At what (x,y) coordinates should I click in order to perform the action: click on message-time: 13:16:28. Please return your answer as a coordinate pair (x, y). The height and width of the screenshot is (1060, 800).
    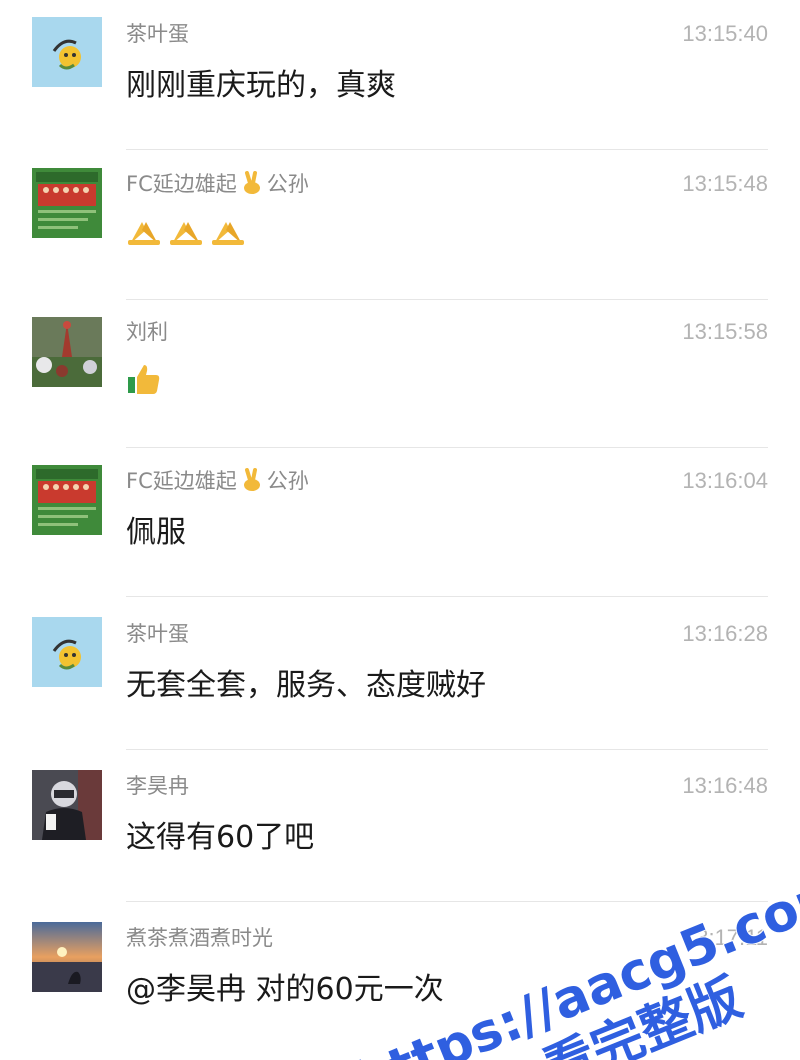
    Looking at the image, I should click on (725, 633).